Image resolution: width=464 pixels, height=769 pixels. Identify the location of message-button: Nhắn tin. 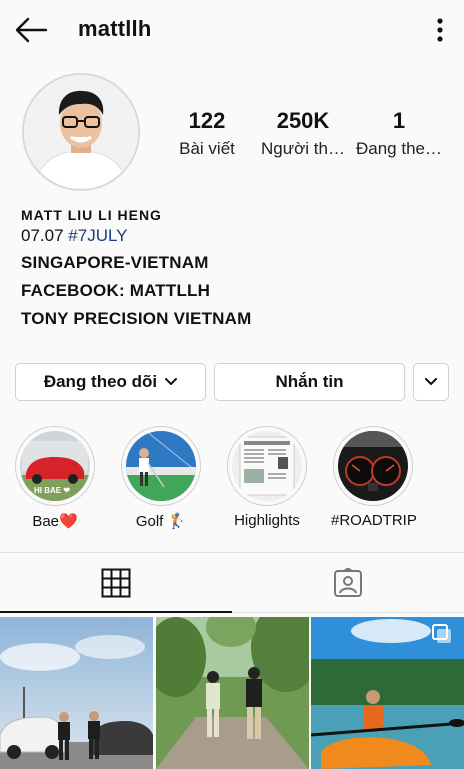
(309, 382).